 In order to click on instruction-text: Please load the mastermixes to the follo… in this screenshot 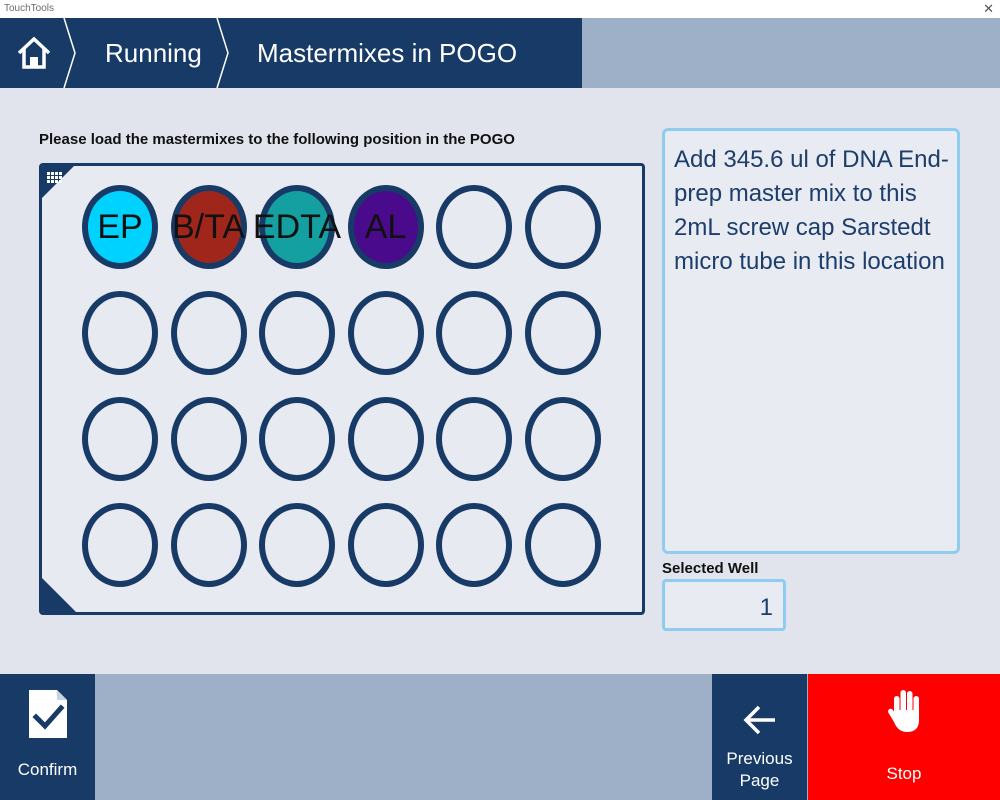, I will do `click(277, 139)`.